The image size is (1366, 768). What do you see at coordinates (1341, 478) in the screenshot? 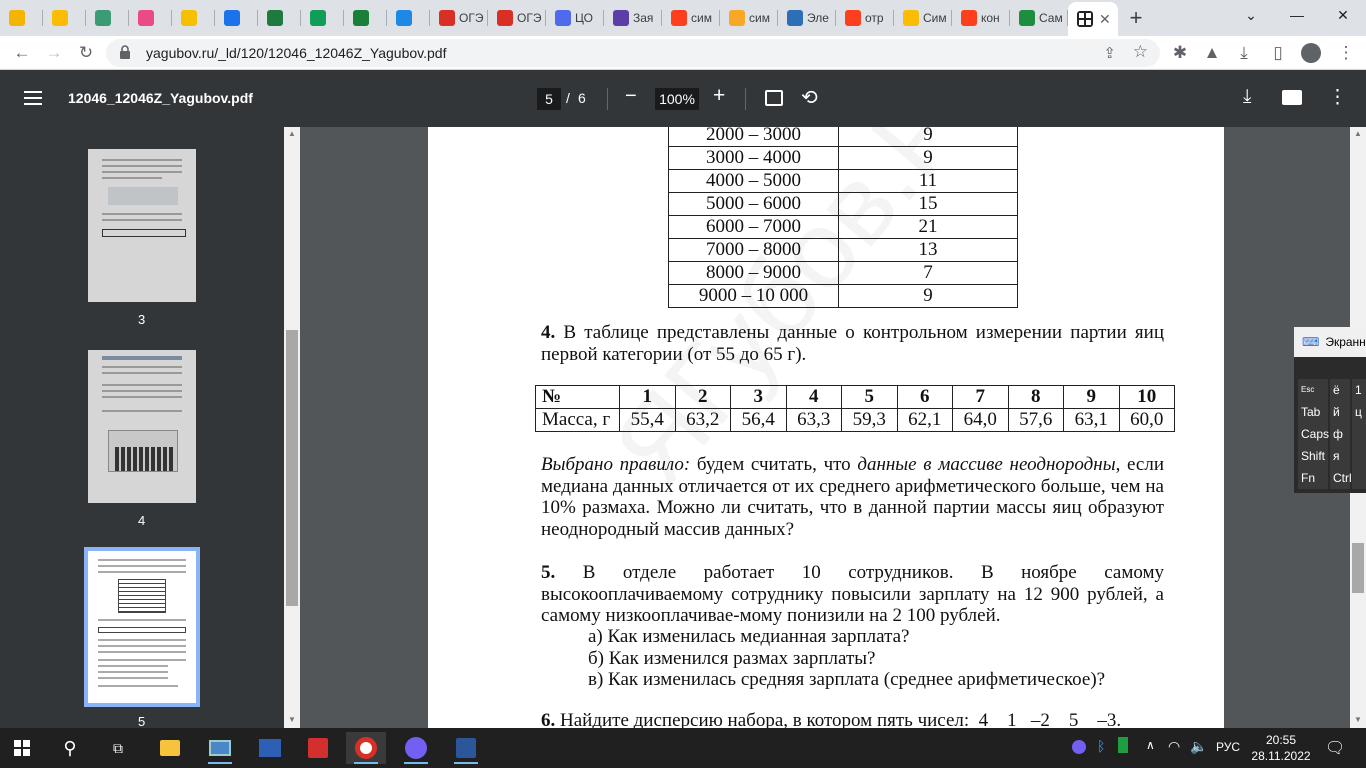
I see `keyboard-key: Ctrl` at bounding box center [1341, 478].